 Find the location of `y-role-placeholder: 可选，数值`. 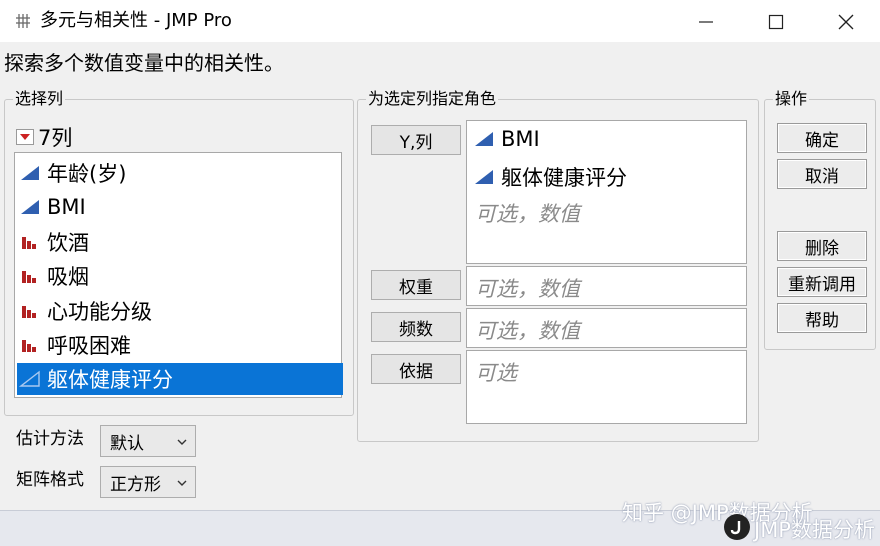

y-role-placeholder: 可选，数值 is located at coordinates (527, 214).